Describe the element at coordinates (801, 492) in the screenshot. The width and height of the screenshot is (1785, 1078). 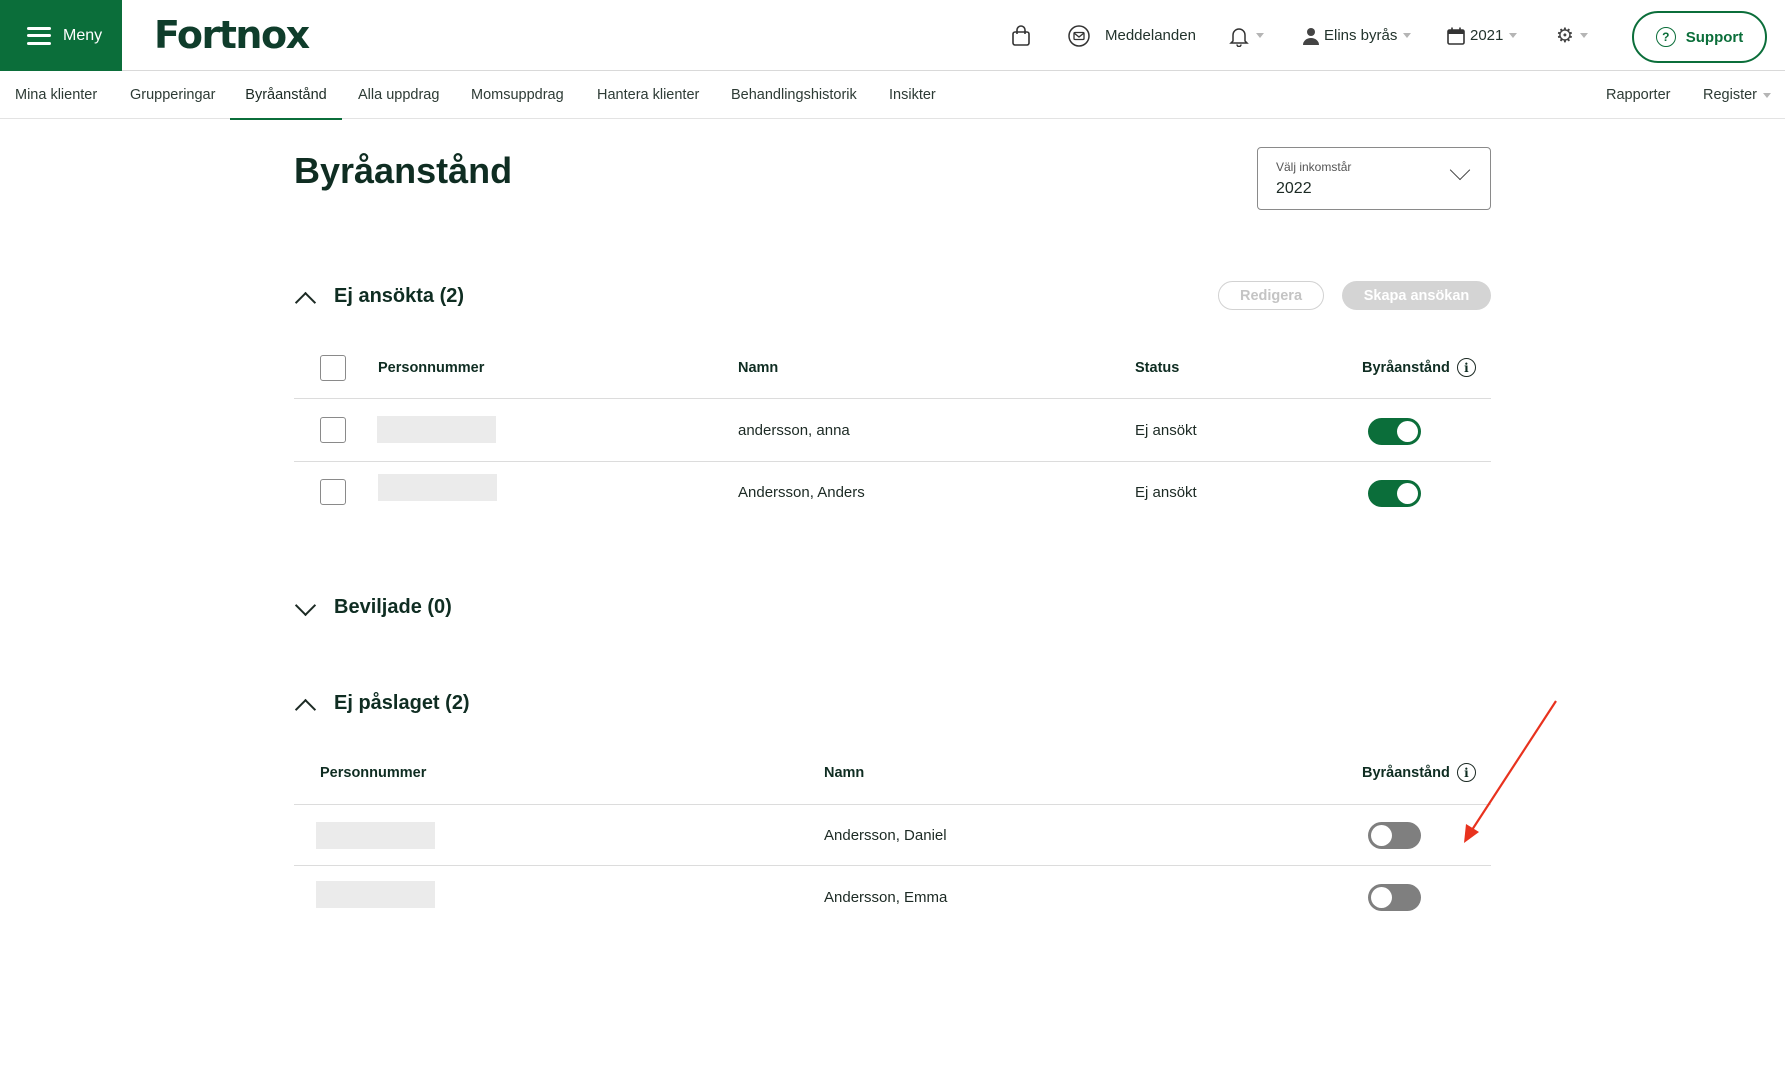
I see `row-name: Andersson, Anders` at that location.